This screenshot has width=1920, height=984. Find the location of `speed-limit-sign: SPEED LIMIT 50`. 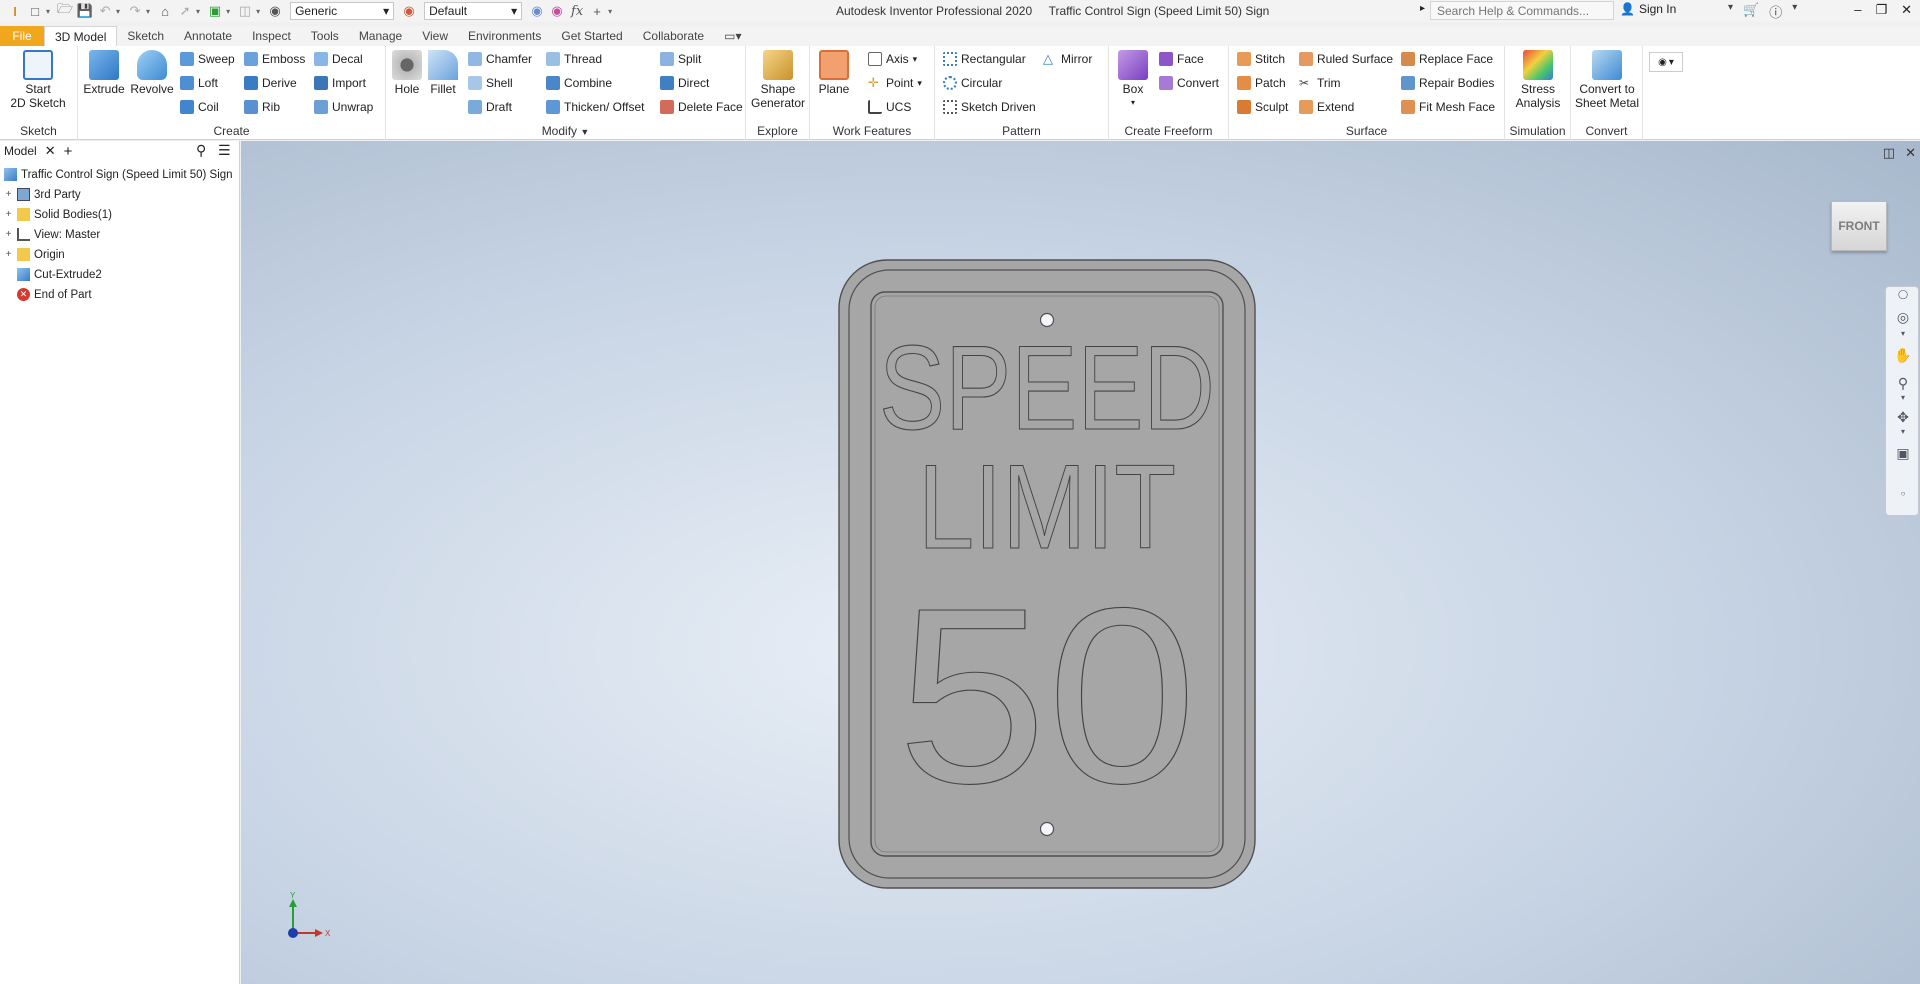

speed-limit-sign: SPEED LIMIT 50 is located at coordinates (1048, 575).